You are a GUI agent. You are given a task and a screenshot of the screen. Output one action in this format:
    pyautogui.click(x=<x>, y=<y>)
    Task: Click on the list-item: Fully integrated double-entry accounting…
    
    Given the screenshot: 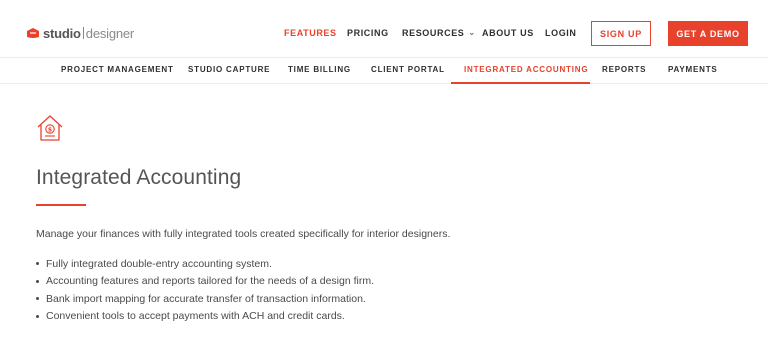 What is the action you would take?
    pyautogui.click(x=205, y=264)
    